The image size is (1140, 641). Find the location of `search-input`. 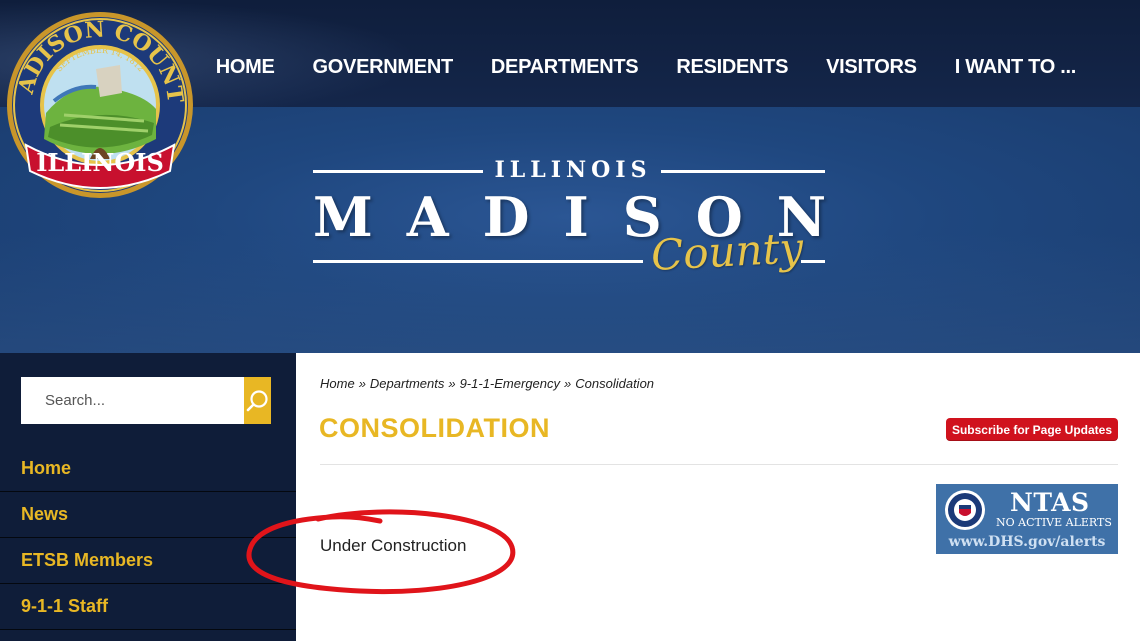

search-input is located at coordinates (132, 400).